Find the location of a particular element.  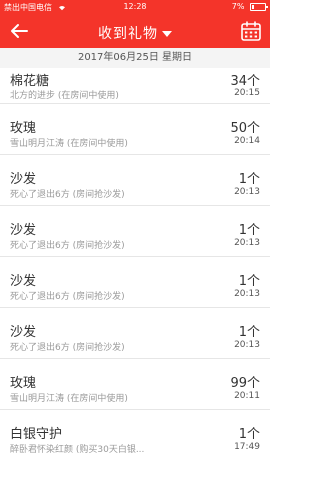

nav-title-dropdown: 收到礼物 is located at coordinates (135, 33).